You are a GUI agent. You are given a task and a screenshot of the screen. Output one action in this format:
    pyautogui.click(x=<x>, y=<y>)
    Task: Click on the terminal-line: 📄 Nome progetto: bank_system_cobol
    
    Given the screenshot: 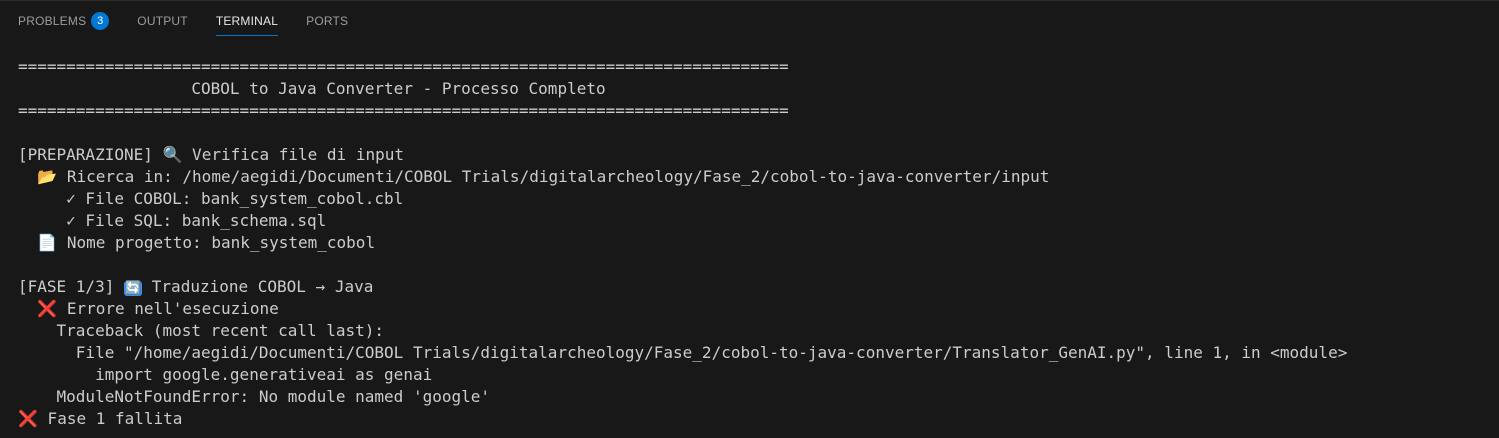 What is the action you would take?
    pyautogui.click(x=753, y=243)
    